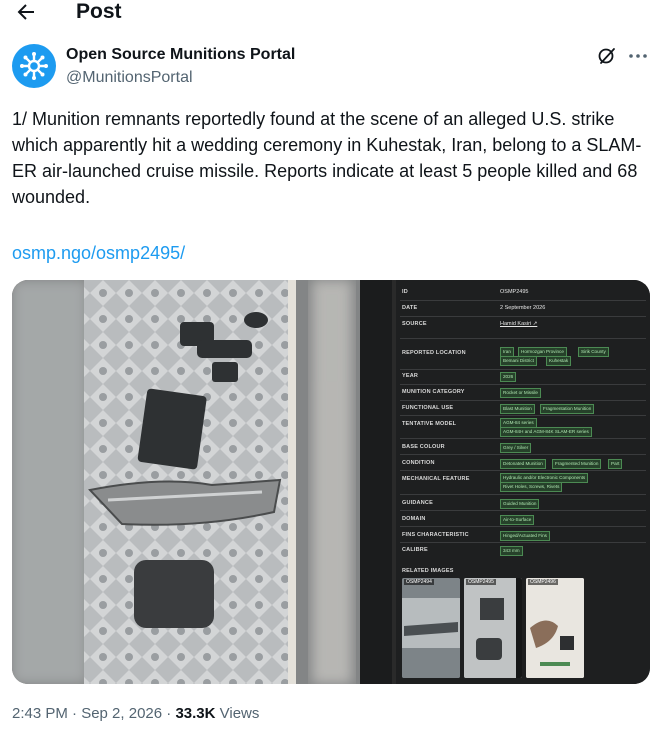 The height and width of the screenshot is (739, 667). I want to click on tag: Guided Munition, so click(520, 504).